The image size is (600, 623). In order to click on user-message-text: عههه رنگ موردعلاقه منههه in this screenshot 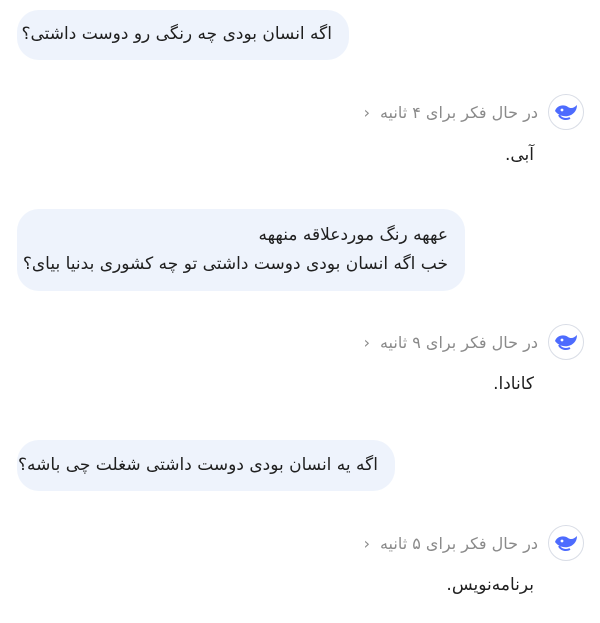, I will do `click(353, 235)`.